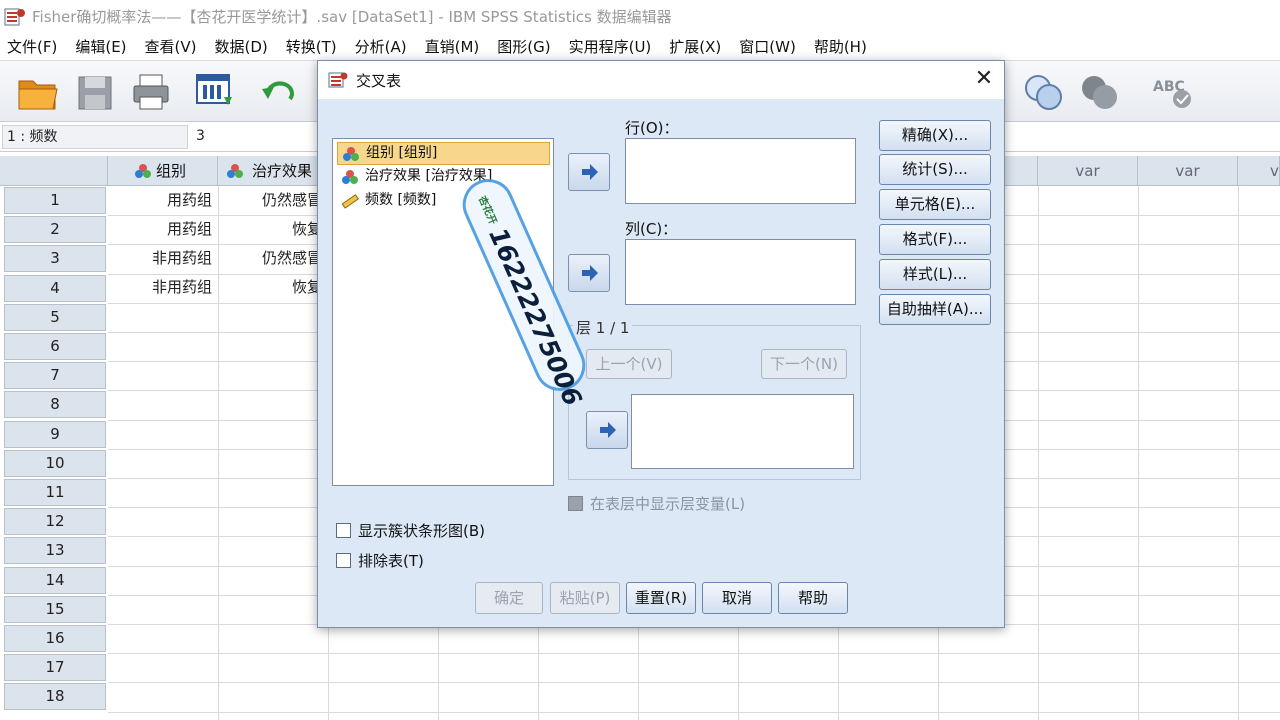 The height and width of the screenshot is (720, 1280). Describe the element at coordinates (55, 288) in the screenshot. I see `row-header: 4` at that location.